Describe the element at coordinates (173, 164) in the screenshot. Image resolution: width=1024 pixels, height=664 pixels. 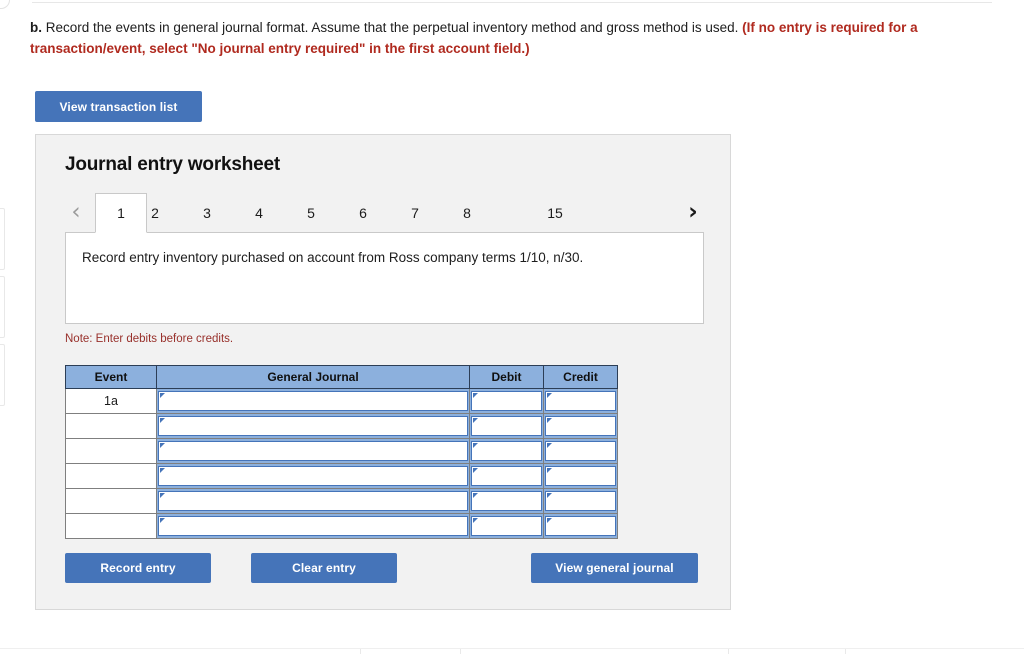
I see `panel-title: Journal entry worksheet` at that location.